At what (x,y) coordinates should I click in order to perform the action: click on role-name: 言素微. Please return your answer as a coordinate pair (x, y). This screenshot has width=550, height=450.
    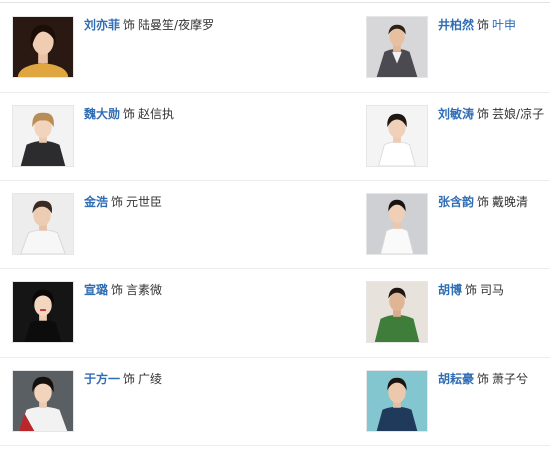
    Looking at the image, I should click on (144, 290).